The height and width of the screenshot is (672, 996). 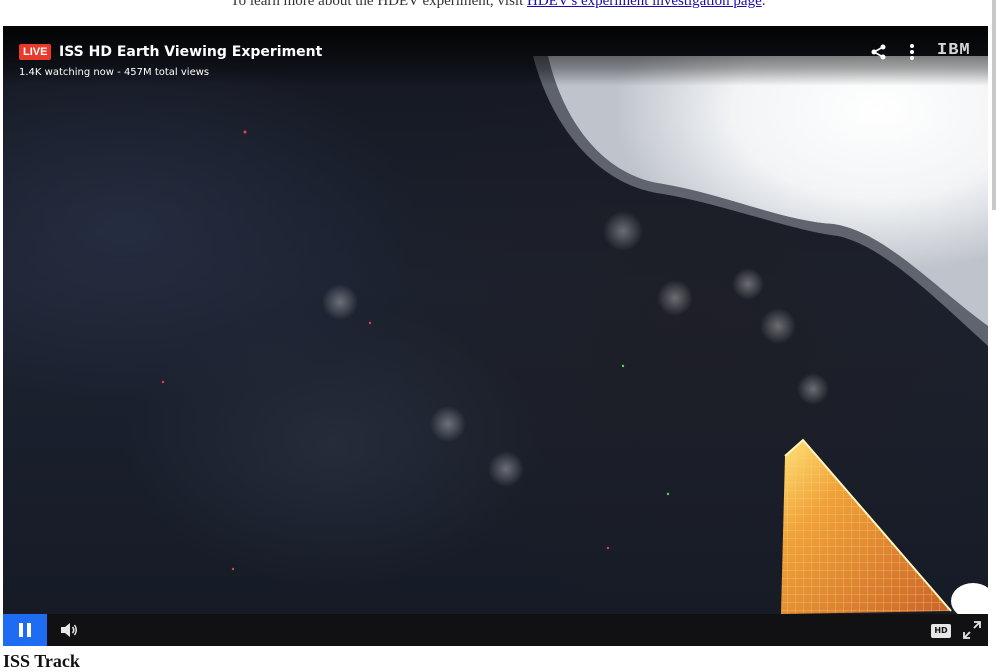 I want to click on pause-button, so click(x=25, y=630).